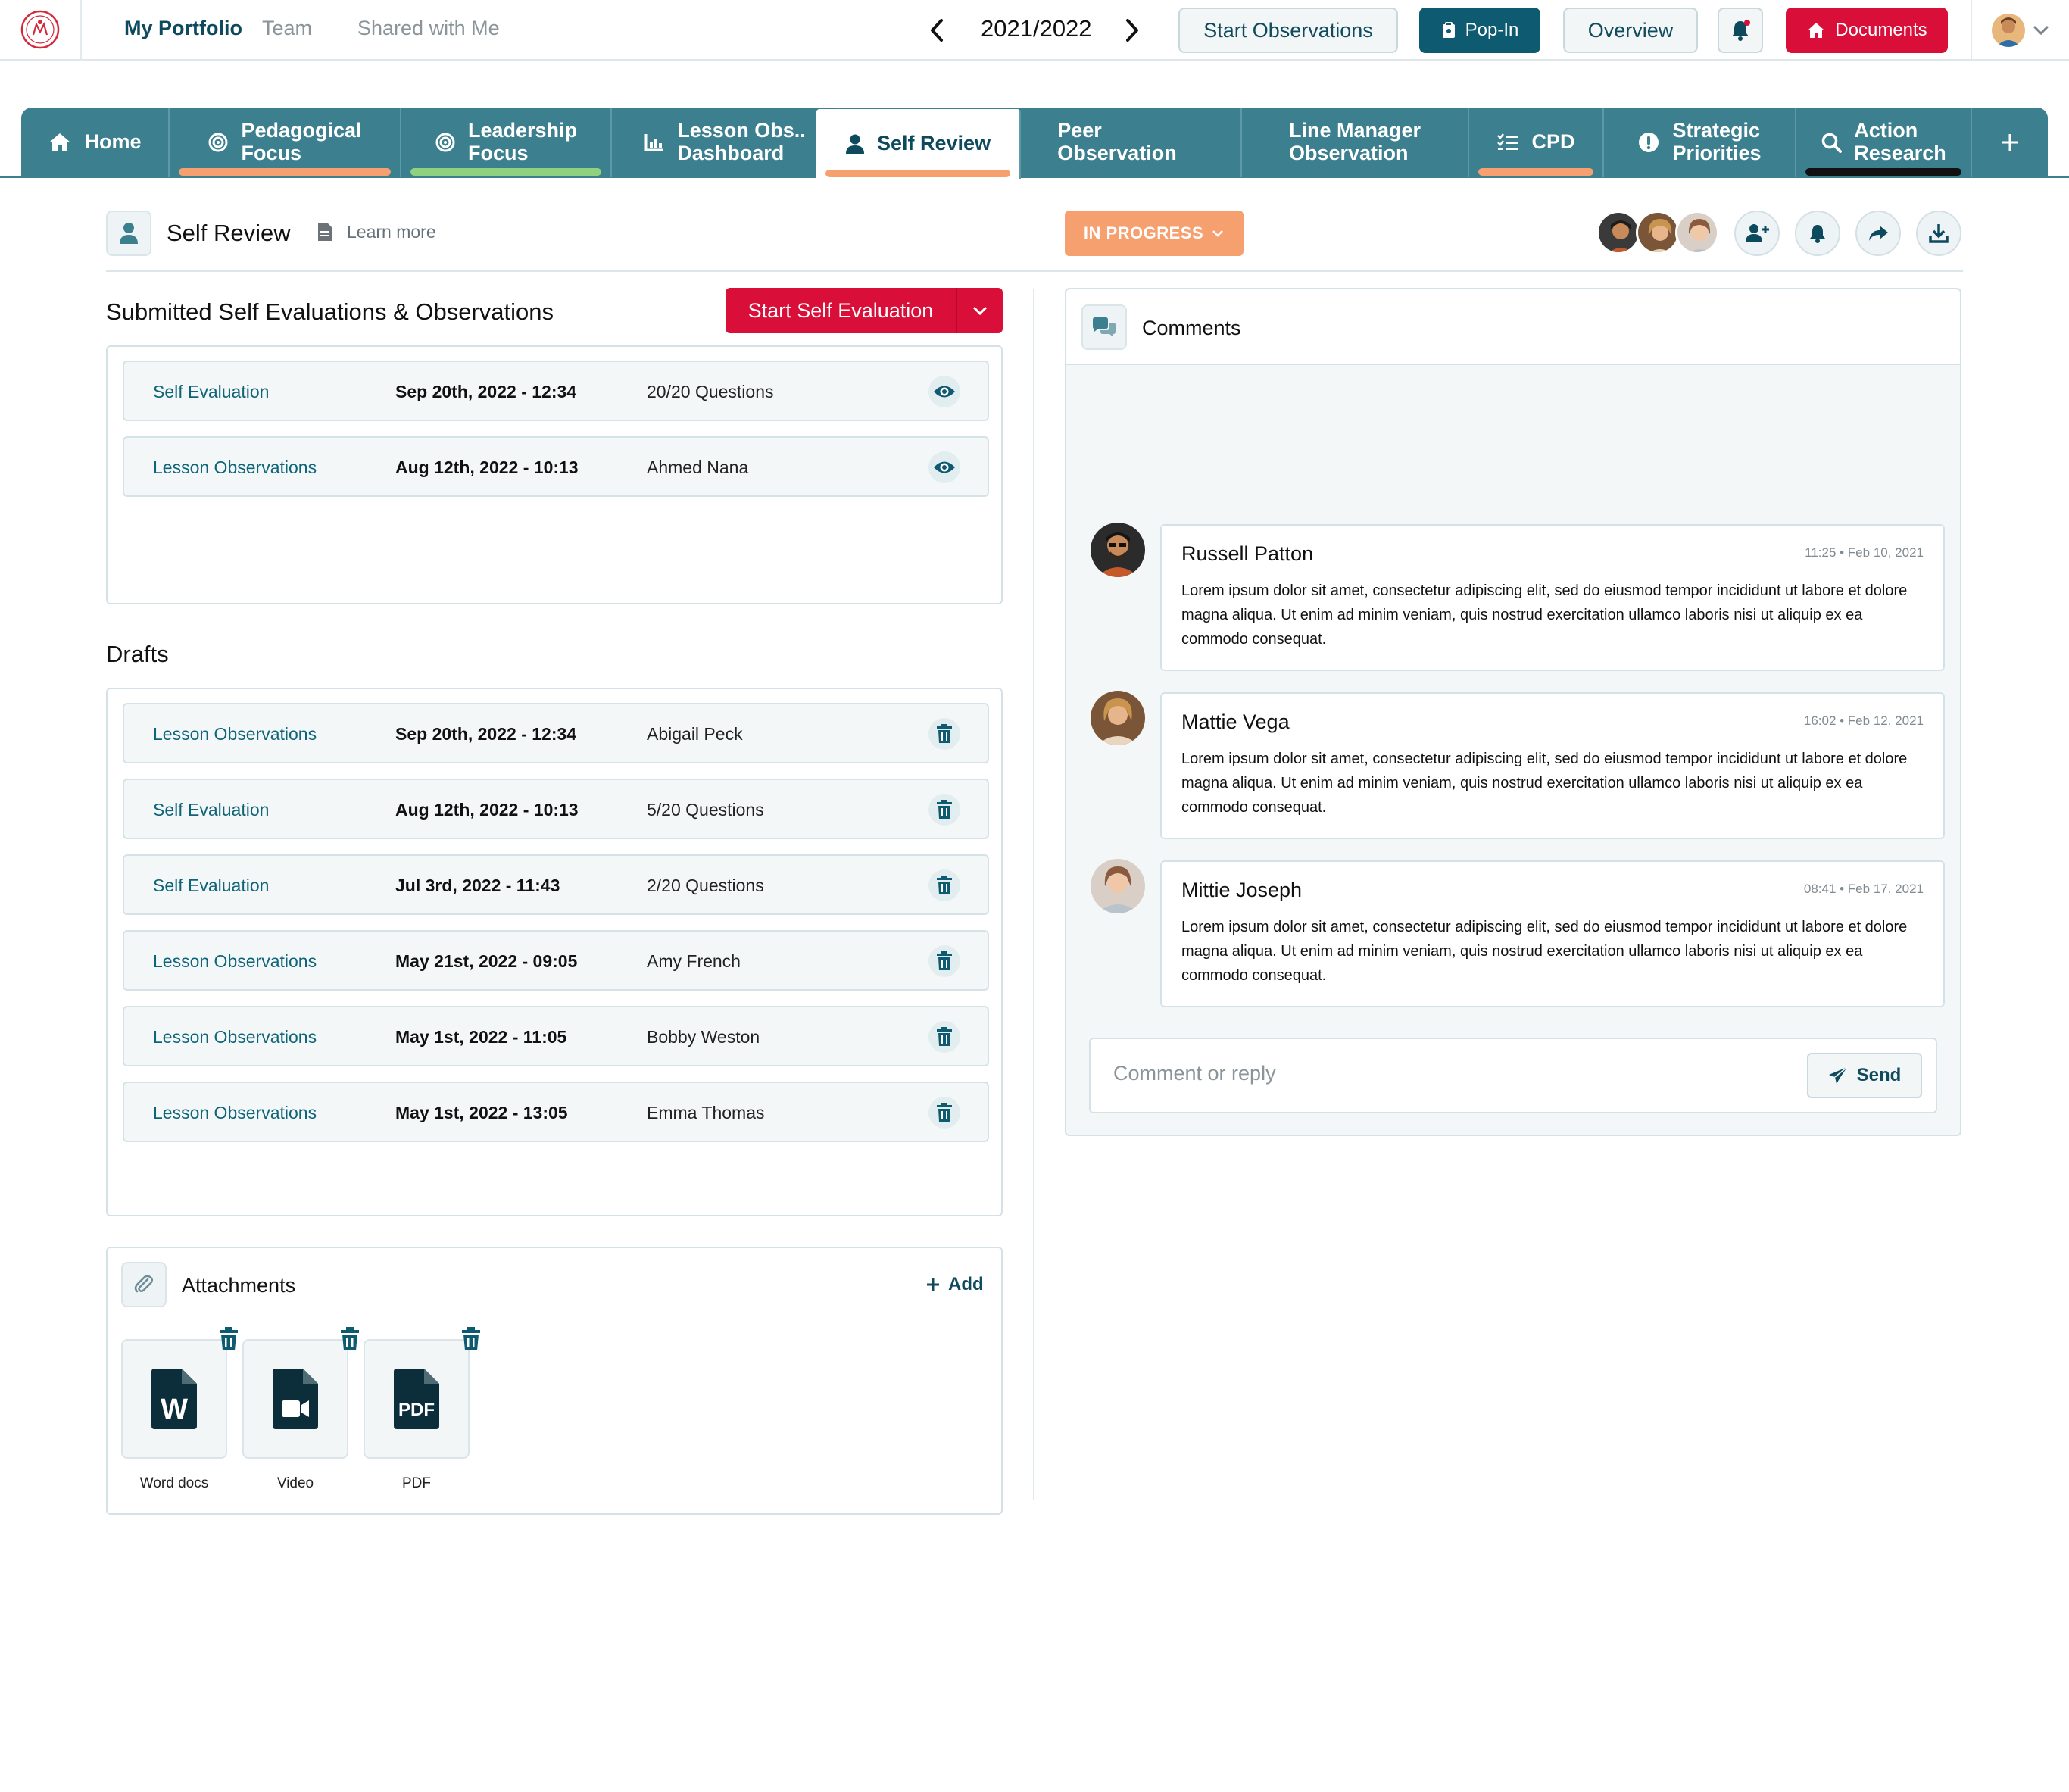  Describe the element at coordinates (1630, 30) in the screenshot. I see `overview-button: Overview` at that location.